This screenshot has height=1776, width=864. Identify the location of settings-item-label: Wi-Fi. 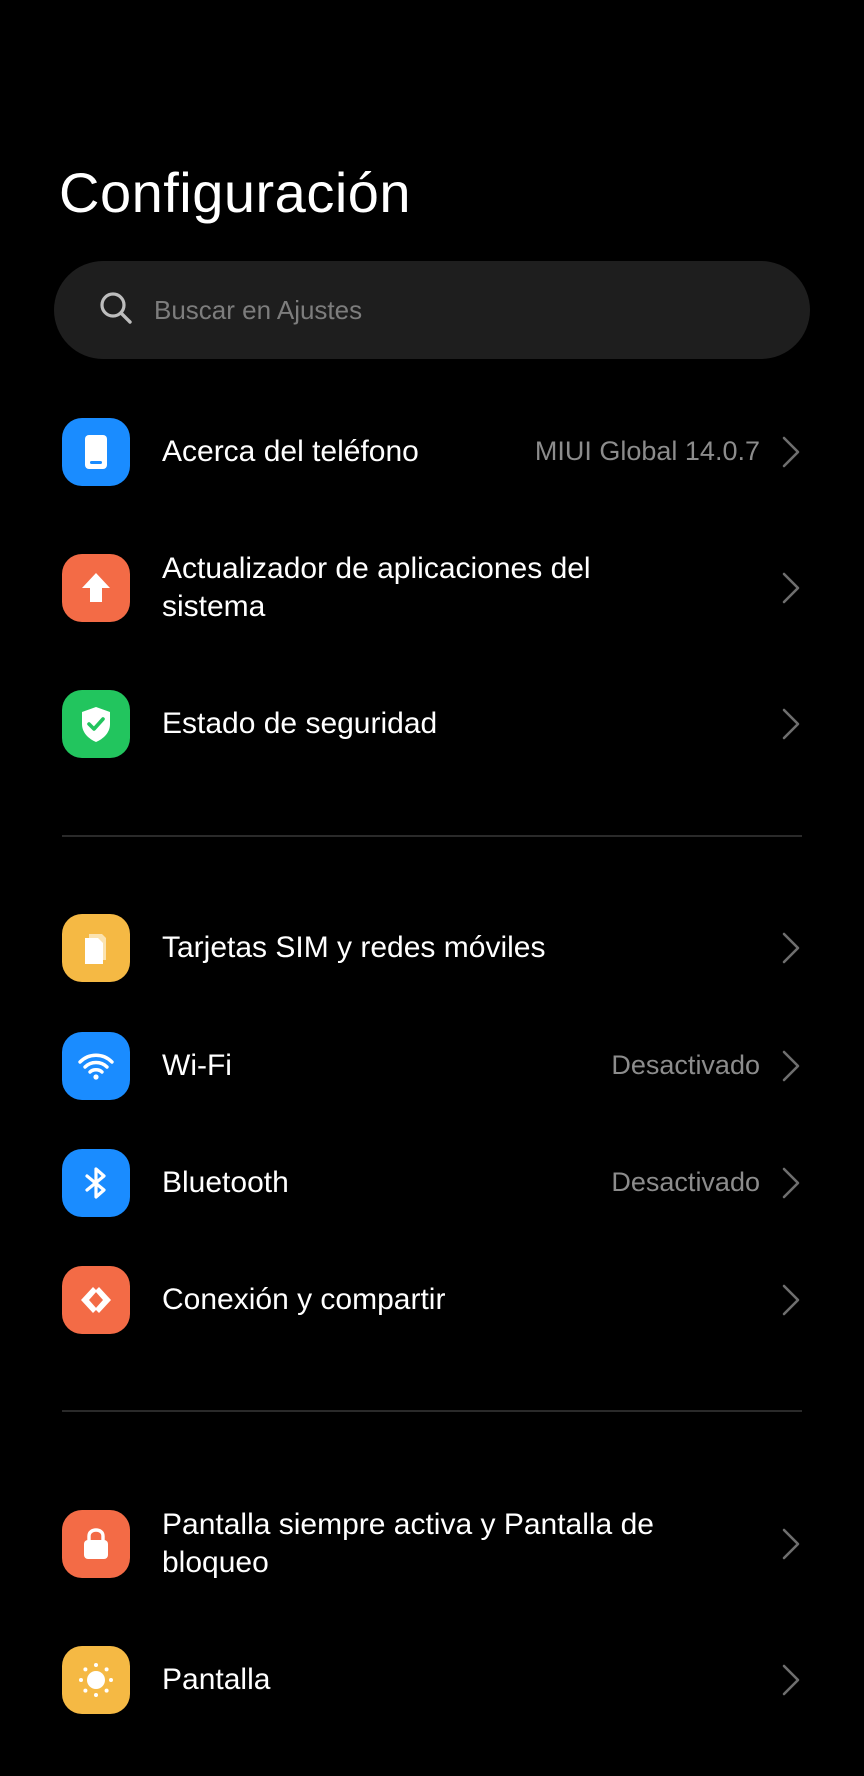
(197, 1065).